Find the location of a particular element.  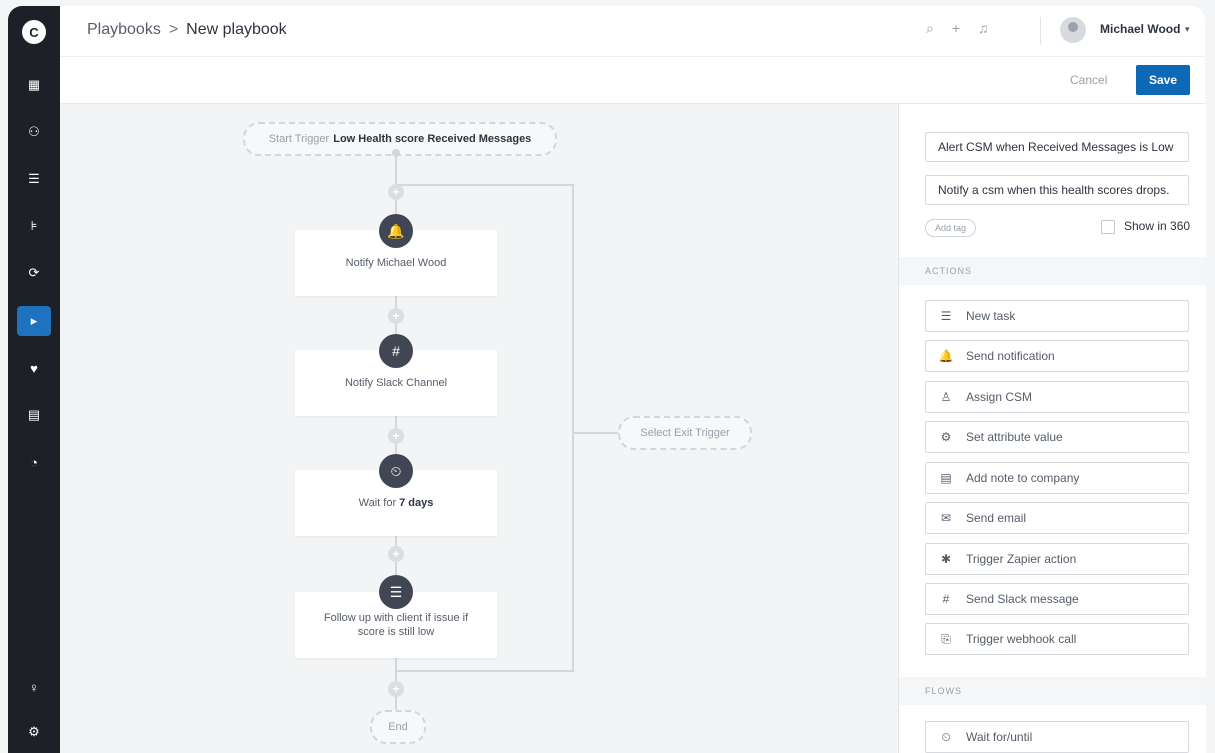

action-label: Assign CSM is located at coordinates (999, 397).